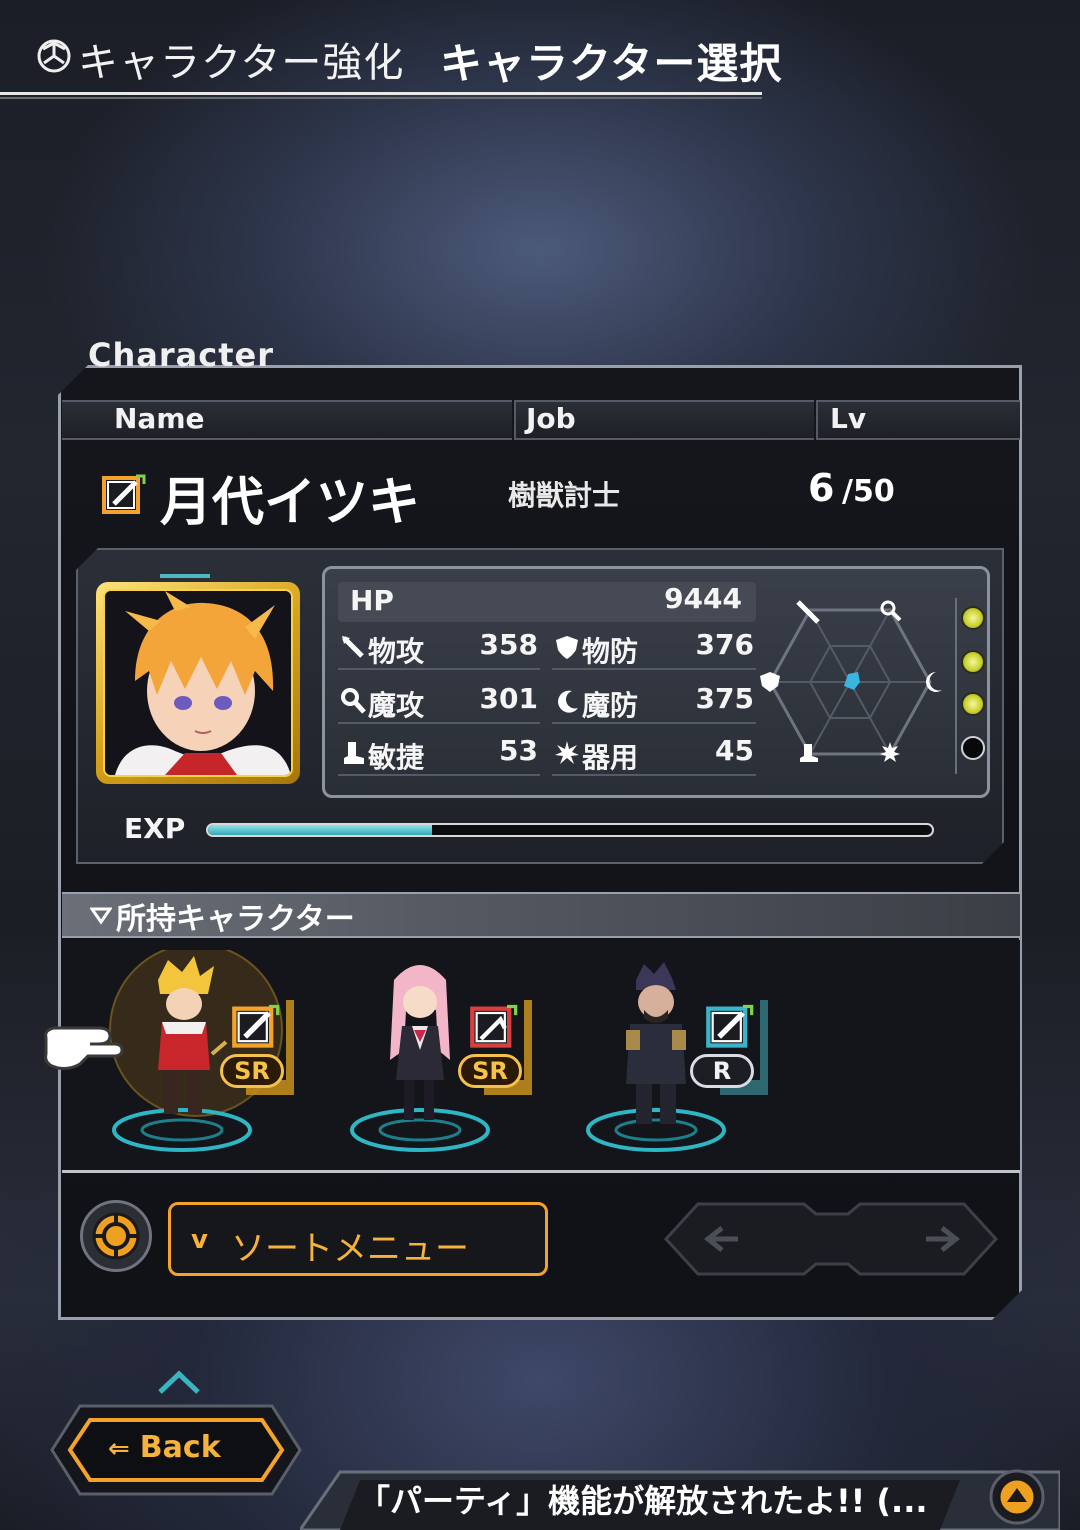 This screenshot has height=1530, width=1080. I want to click on back-arrow-icon: ⇐, so click(119, 1449).